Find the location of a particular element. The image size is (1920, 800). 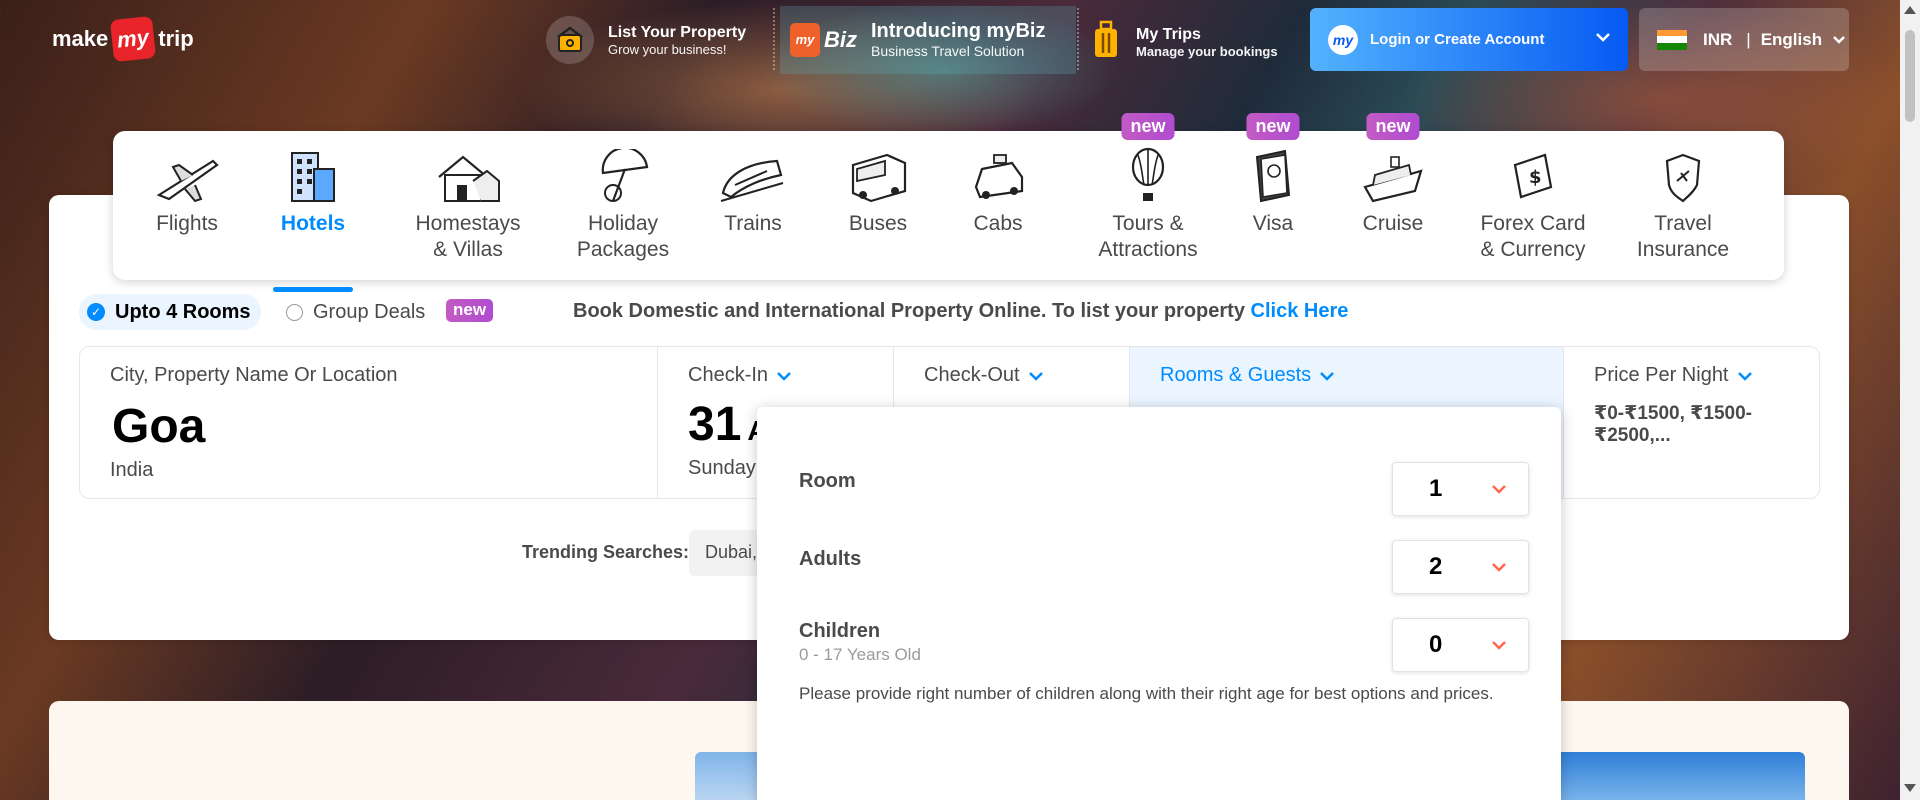

my-trips-subtitle: Manage your bookings is located at coordinates (1207, 51).